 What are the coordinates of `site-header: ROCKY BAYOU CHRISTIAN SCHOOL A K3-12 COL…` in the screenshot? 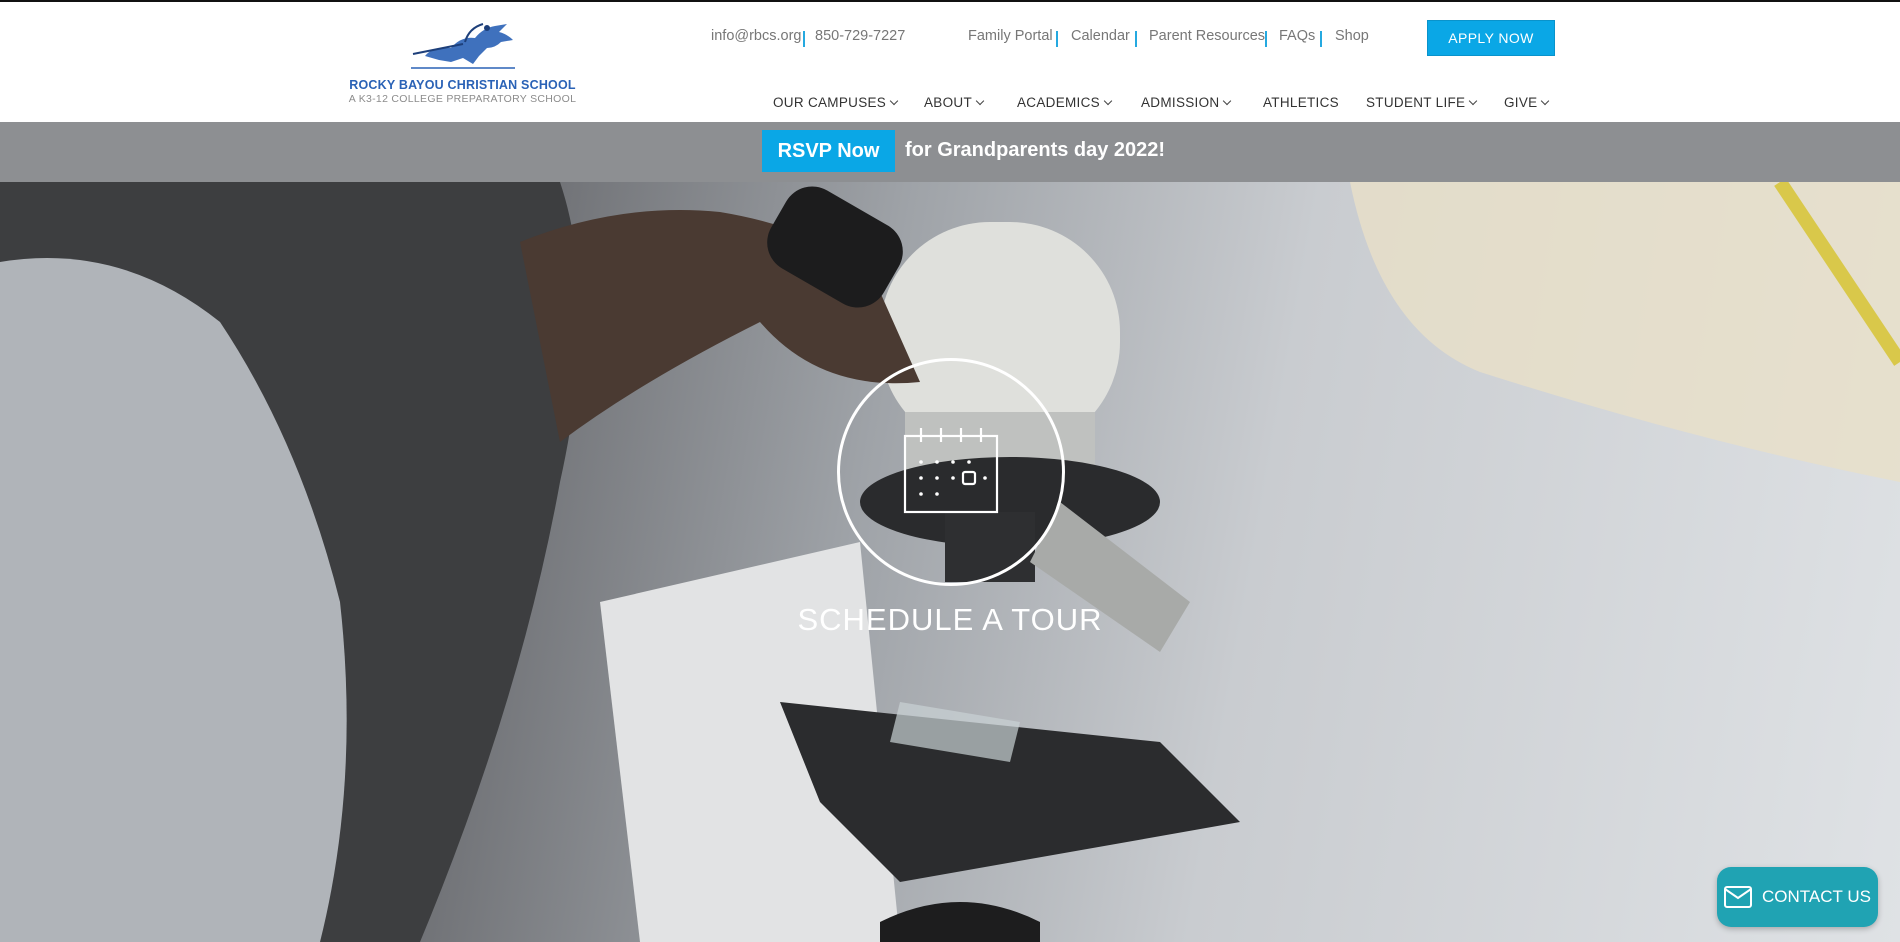 It's located at (950, 61).